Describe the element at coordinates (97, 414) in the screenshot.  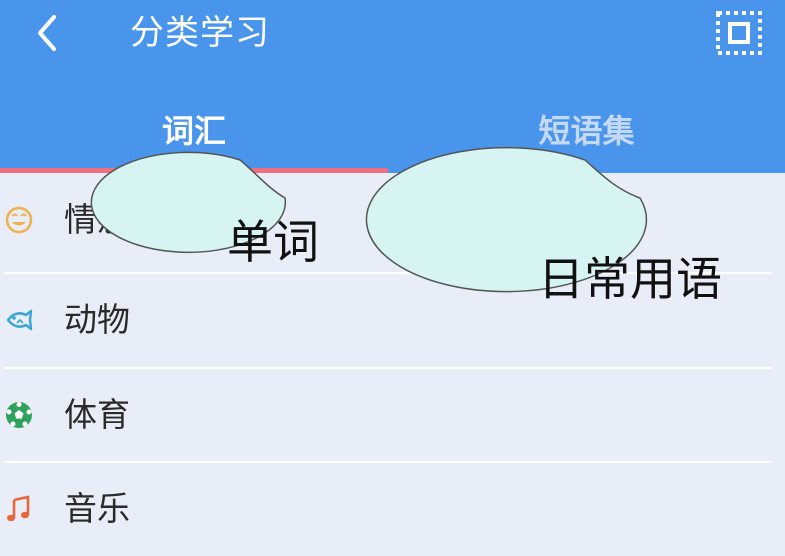
I see `list-item-label: 体育` at that location.